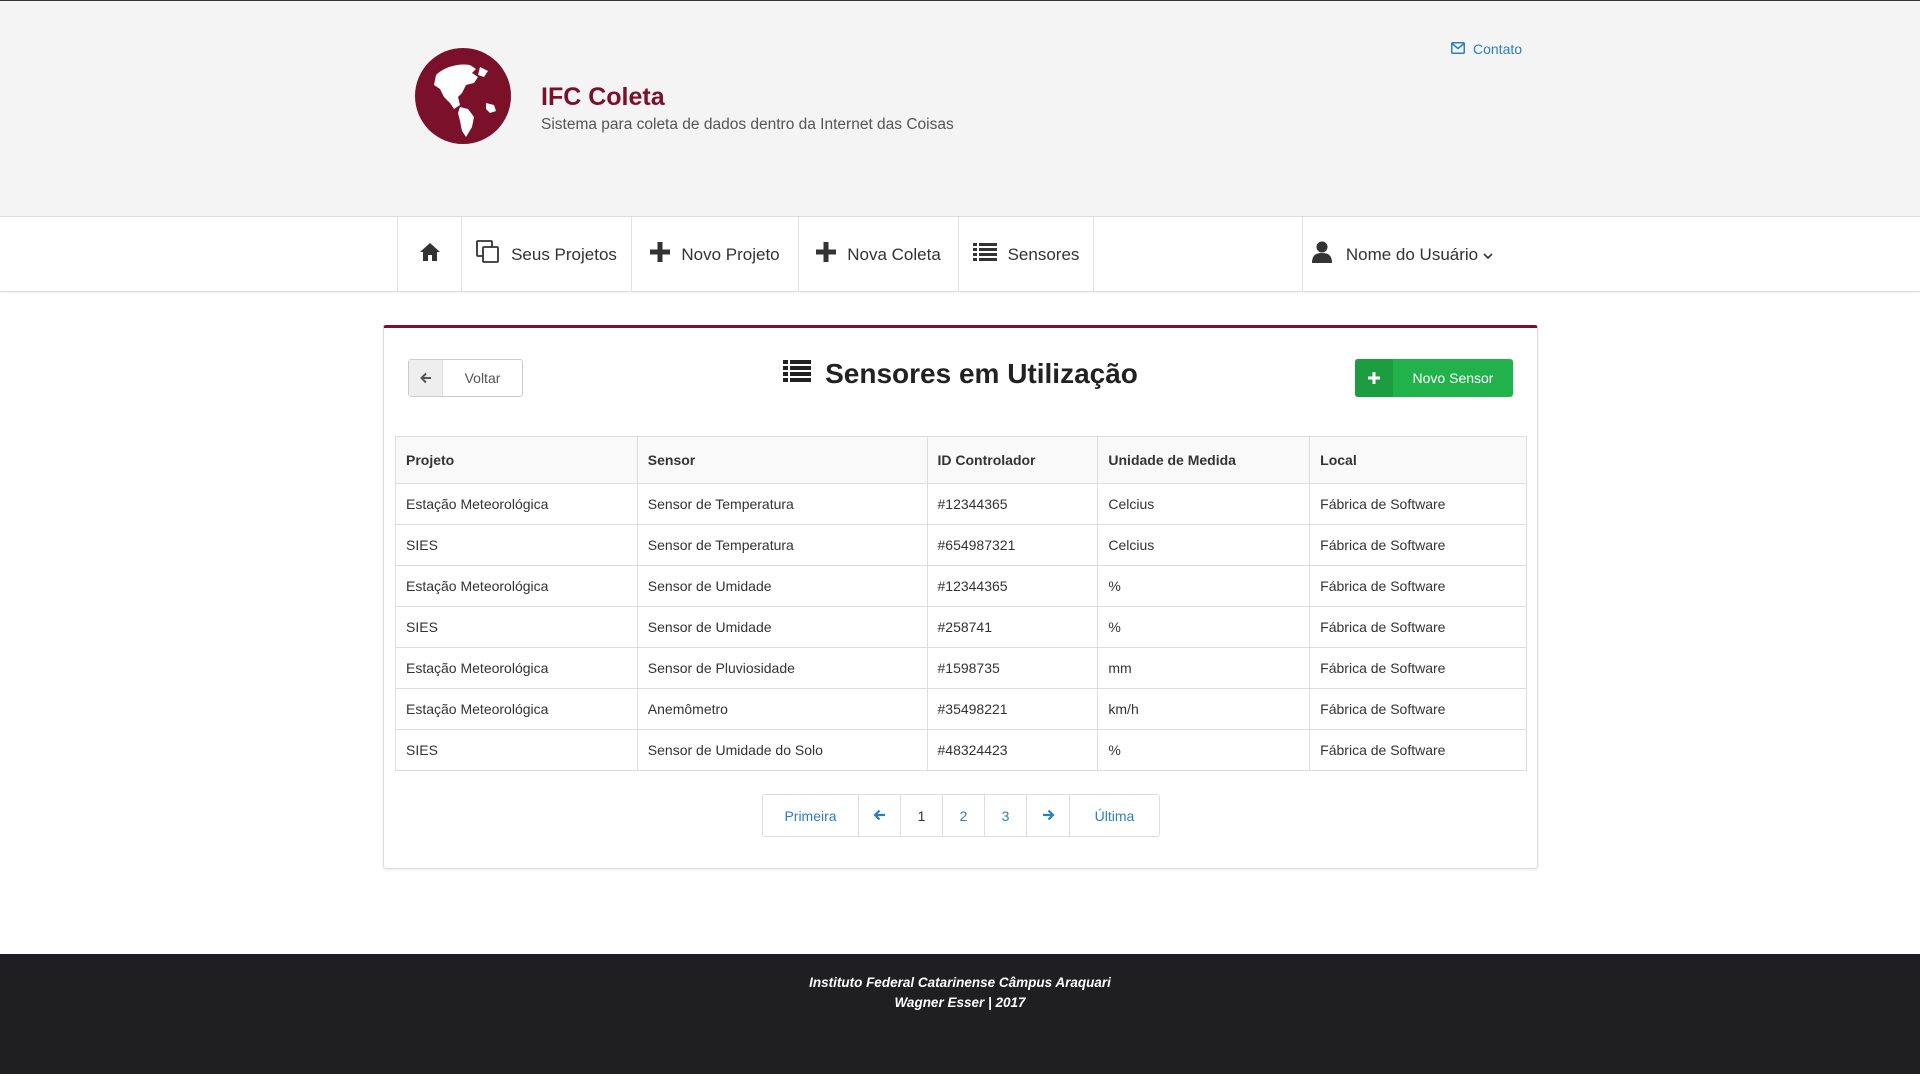  What do you see at coordinates (516, 460) in the screenshot?
I see `column-header: Projeto` at bounding box center [516, 460].